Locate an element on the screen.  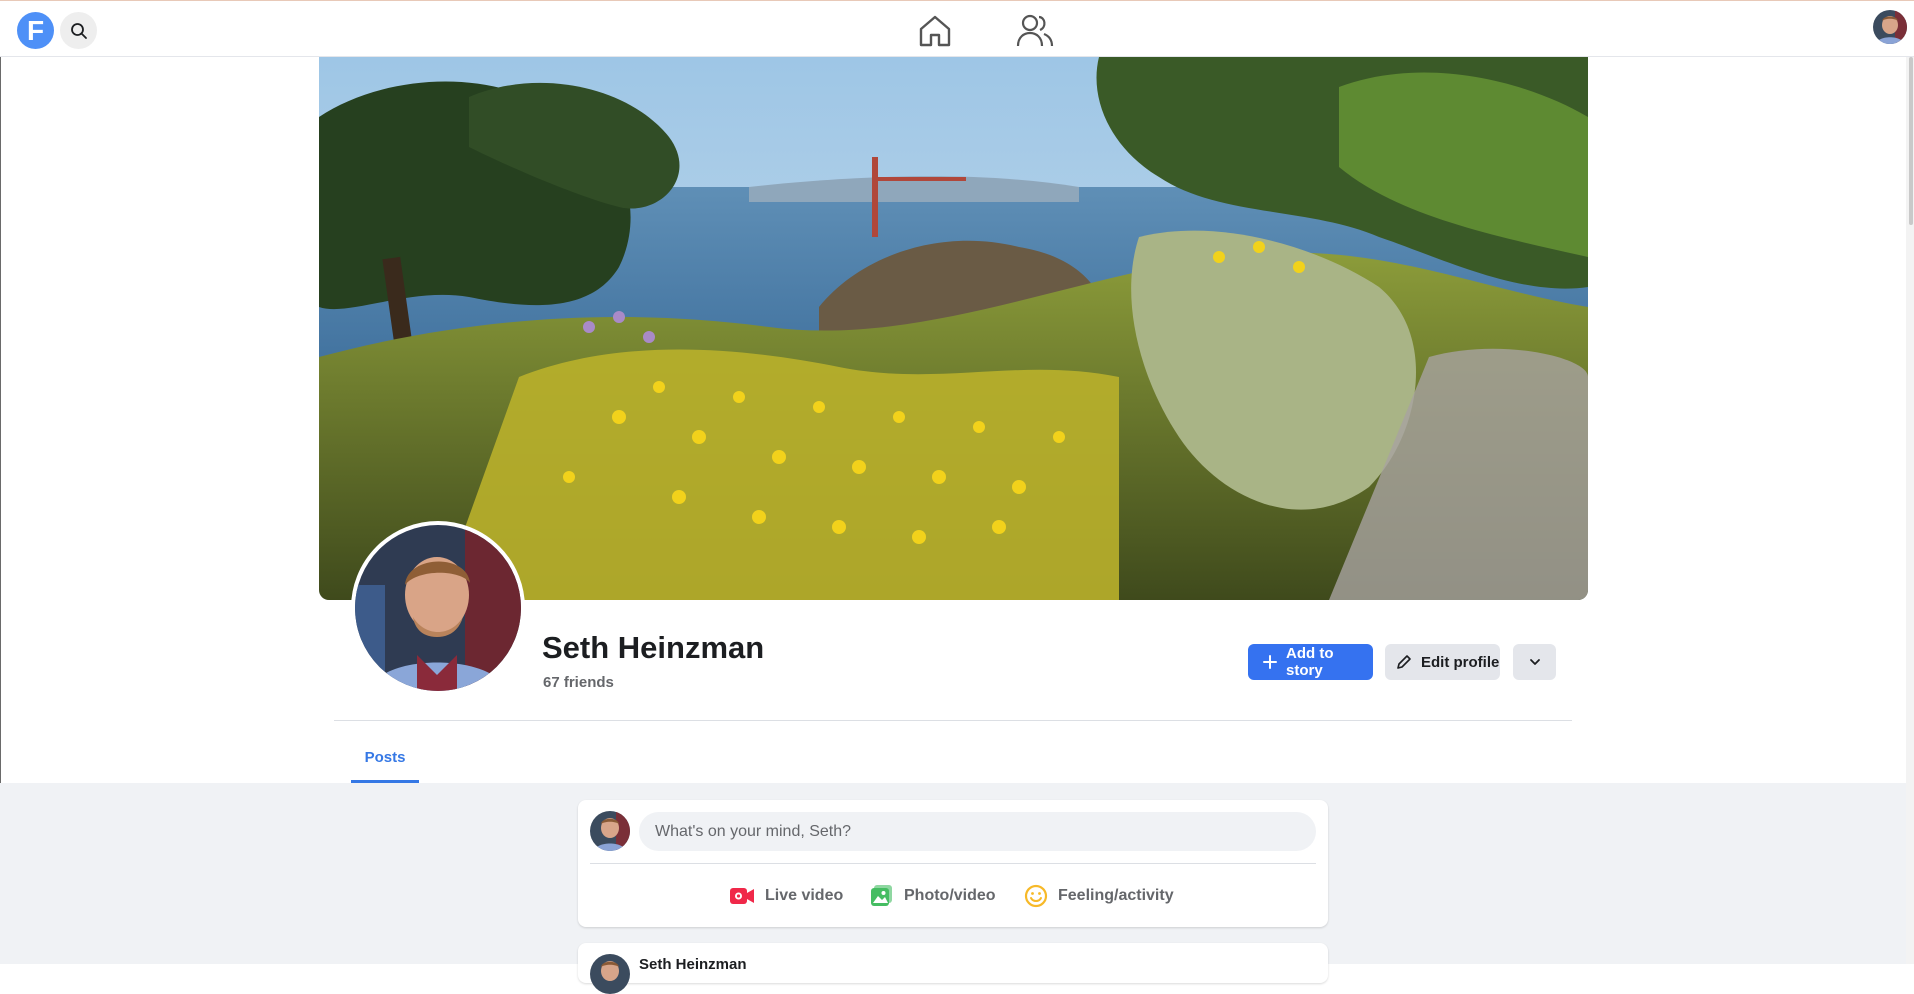
feeling-activity-label: Feeling/activity is located at coordinates (1116, 895).